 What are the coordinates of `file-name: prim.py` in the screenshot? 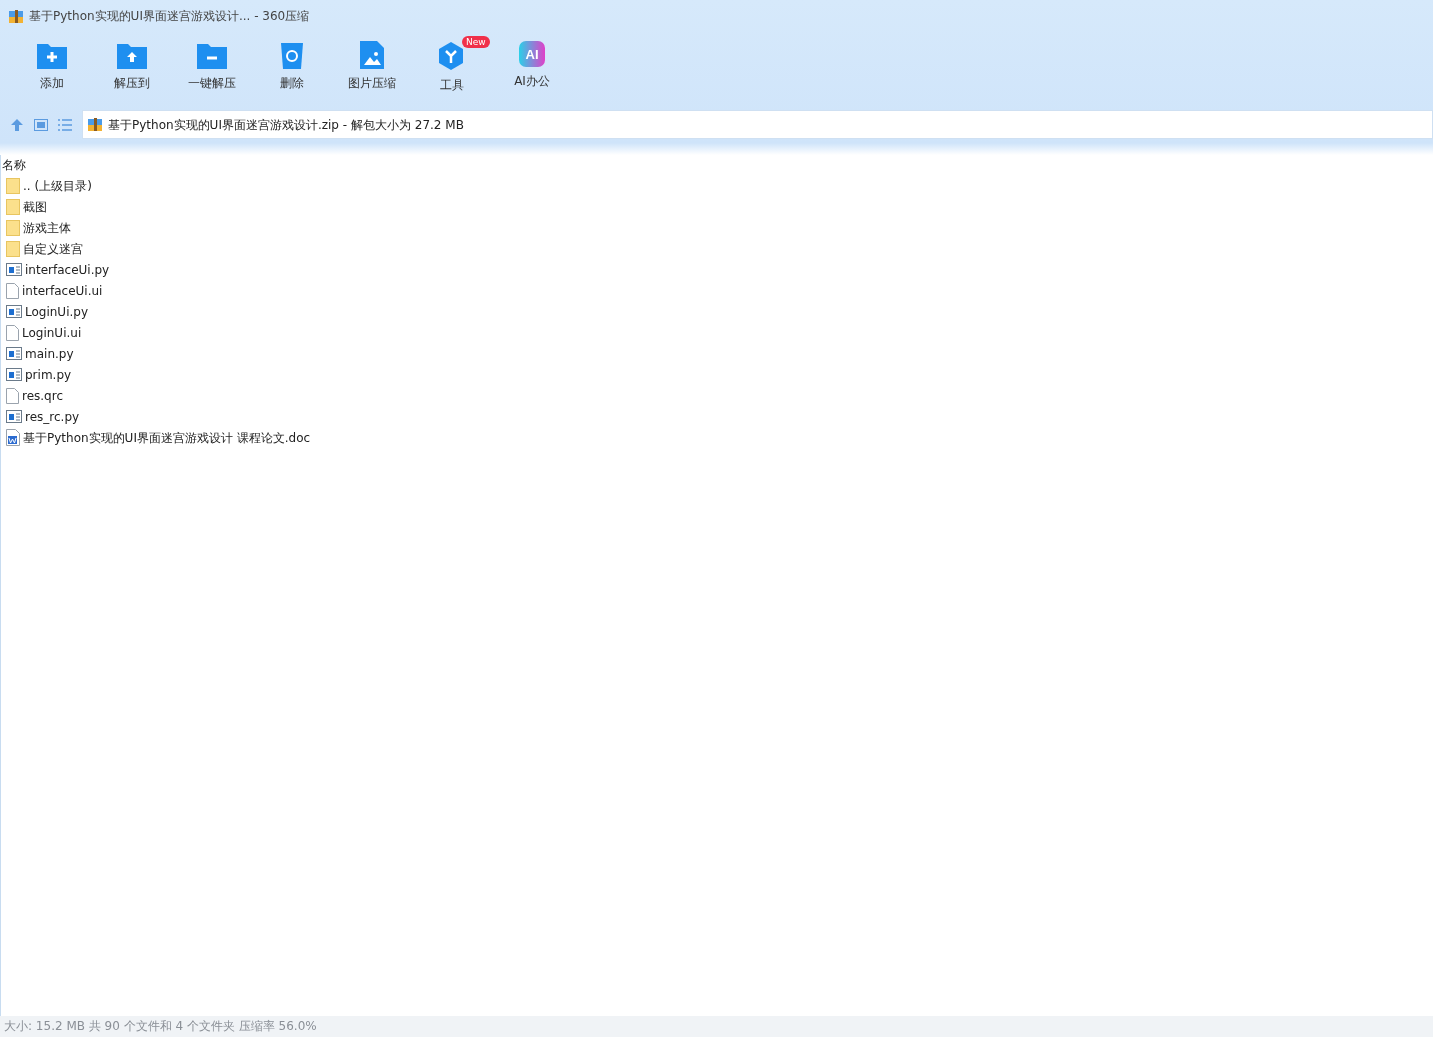 It's located at (48, 374).